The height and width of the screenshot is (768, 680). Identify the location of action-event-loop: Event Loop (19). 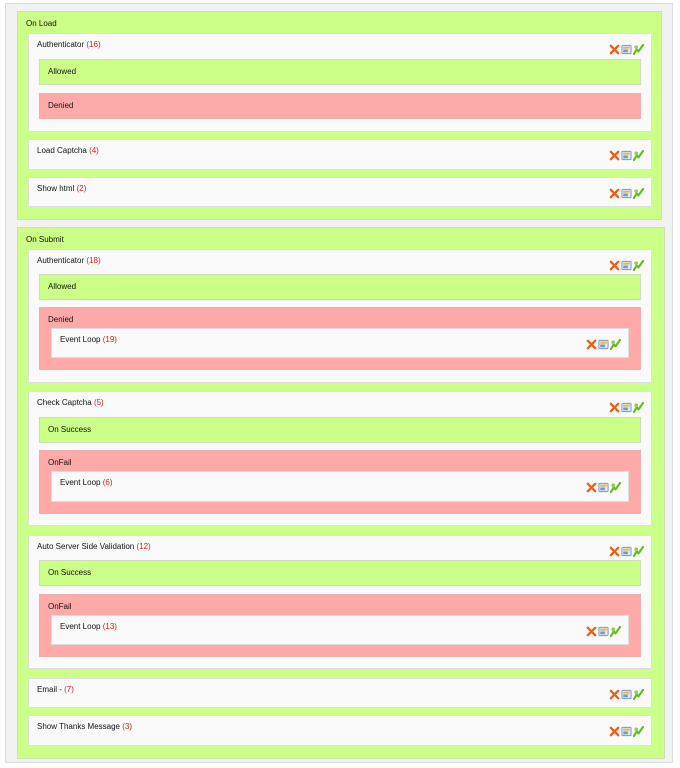
(340, 343).